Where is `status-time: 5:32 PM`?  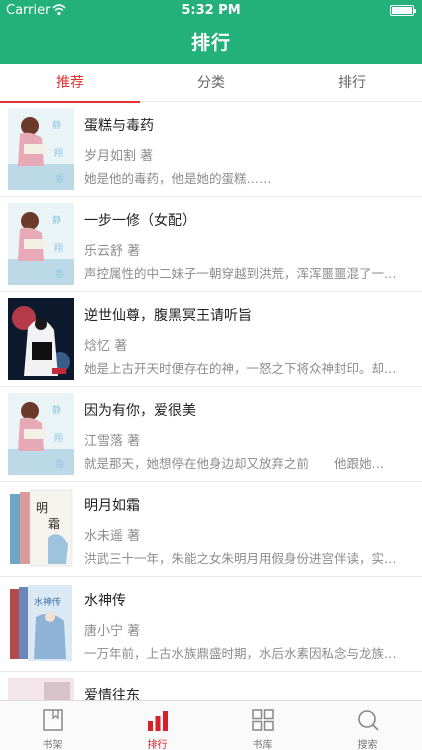
status-time: 5:32 PM is located at coordinates (211, 10).